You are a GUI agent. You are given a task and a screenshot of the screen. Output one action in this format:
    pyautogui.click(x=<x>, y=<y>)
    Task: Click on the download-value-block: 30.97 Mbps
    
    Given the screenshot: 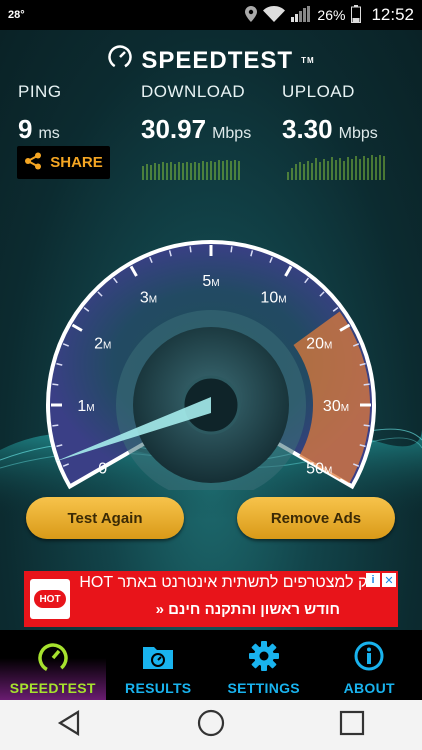 What is the action you would take?
    pyautogui.click(x=196, y=129)
    